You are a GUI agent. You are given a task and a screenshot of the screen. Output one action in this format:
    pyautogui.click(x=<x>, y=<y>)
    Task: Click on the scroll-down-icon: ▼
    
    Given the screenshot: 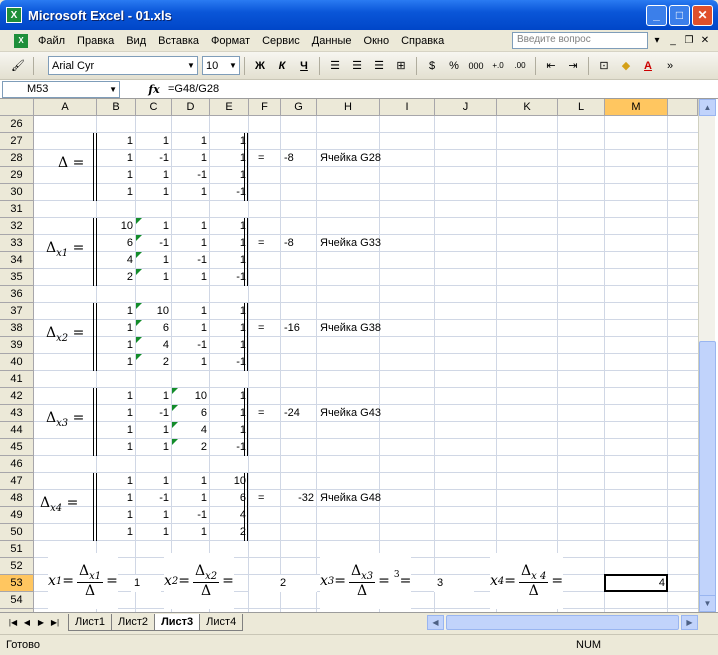 What is the action you would take?
    pyautogui.click(x=707, y=603)
    